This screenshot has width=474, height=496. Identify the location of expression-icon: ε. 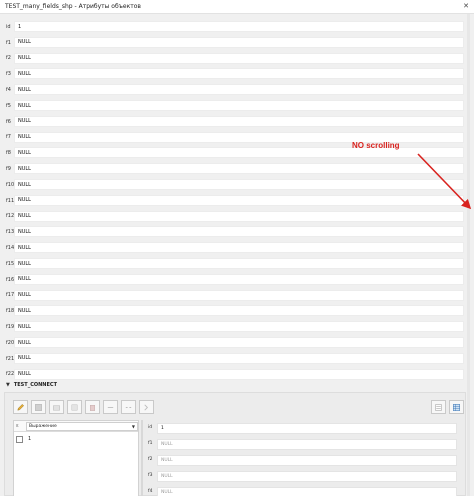
(20, 426).